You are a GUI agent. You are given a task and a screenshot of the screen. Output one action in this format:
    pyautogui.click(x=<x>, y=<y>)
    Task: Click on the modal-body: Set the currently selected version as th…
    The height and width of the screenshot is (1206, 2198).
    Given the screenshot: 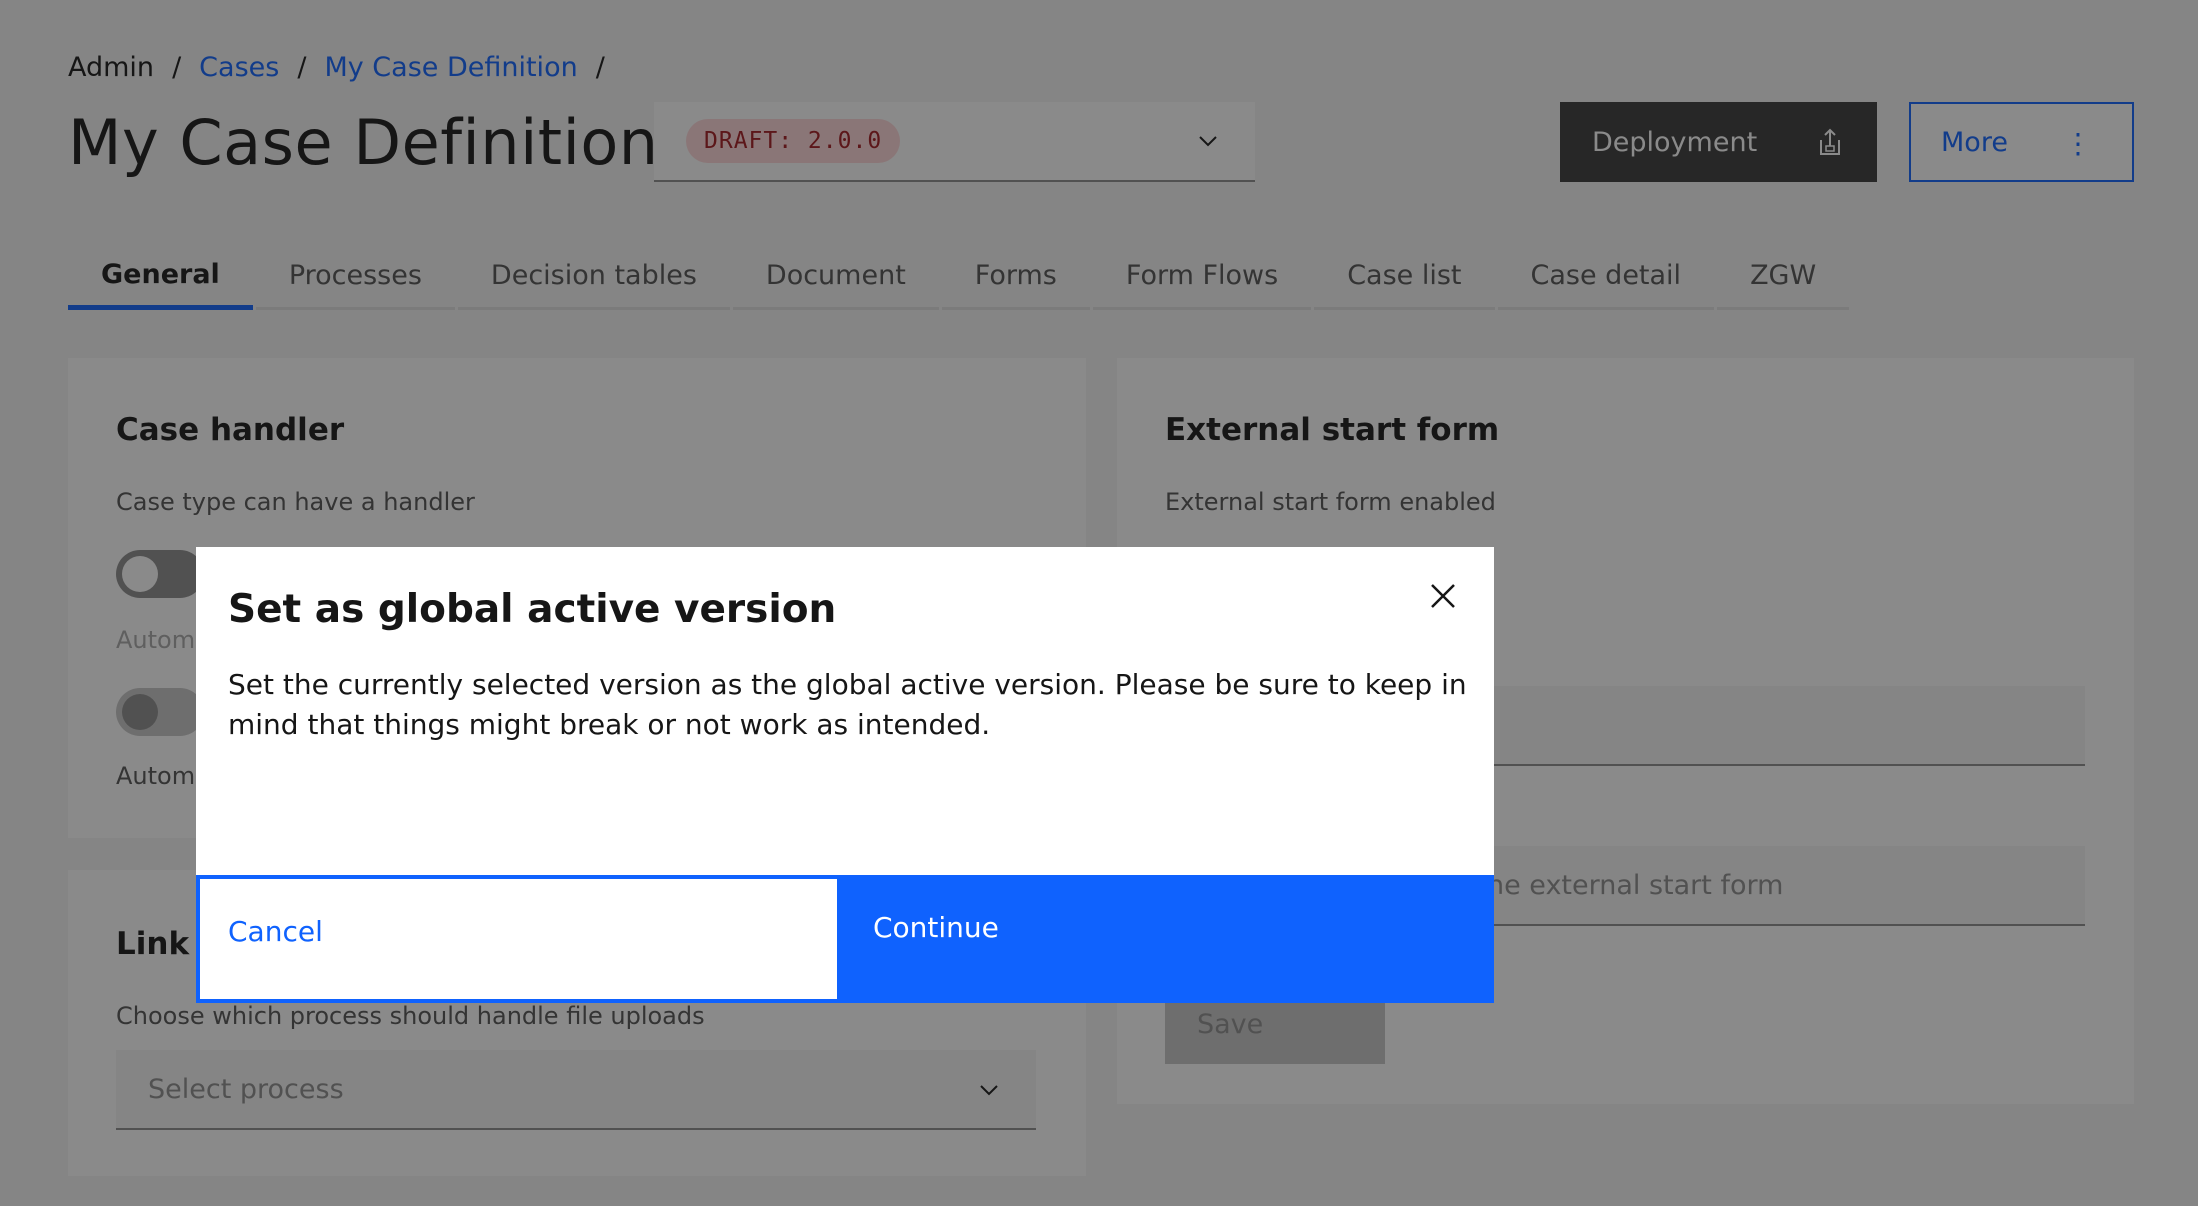 What is the action you would take?
    pyautogui.click(x=847, y=704)
    